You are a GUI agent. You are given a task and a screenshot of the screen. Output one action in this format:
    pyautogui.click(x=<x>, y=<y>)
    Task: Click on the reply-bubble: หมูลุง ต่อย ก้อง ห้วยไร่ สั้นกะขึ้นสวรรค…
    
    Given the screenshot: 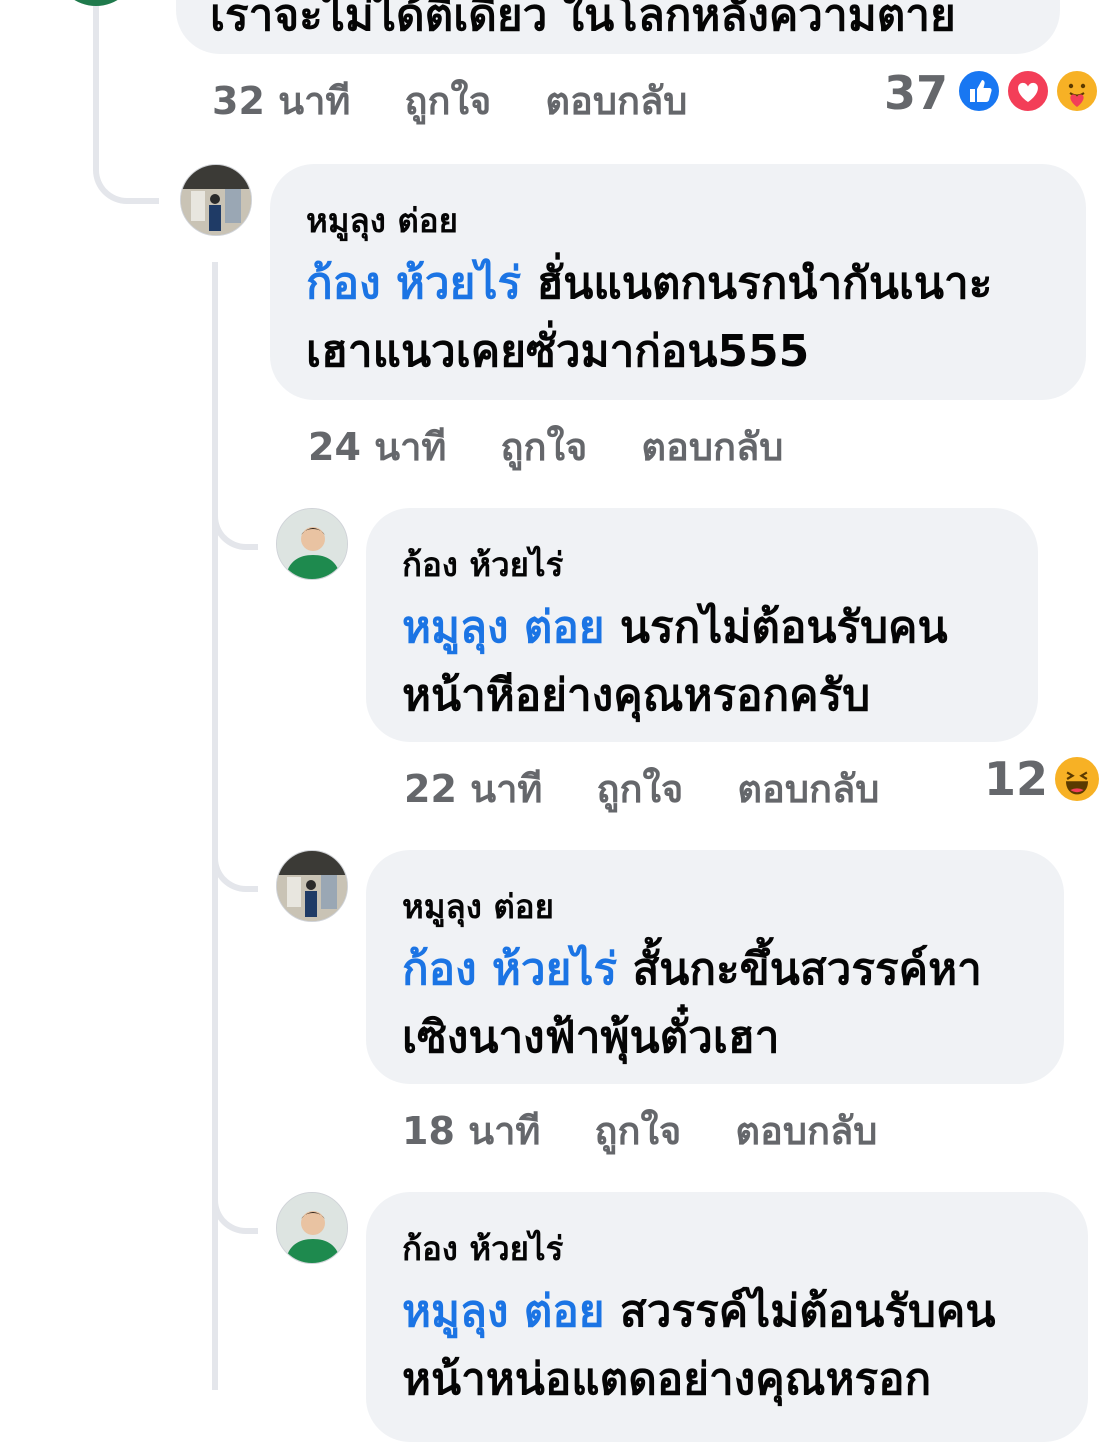 What is the action you would take?
    pyautogui.click(x=715, y=967)
    